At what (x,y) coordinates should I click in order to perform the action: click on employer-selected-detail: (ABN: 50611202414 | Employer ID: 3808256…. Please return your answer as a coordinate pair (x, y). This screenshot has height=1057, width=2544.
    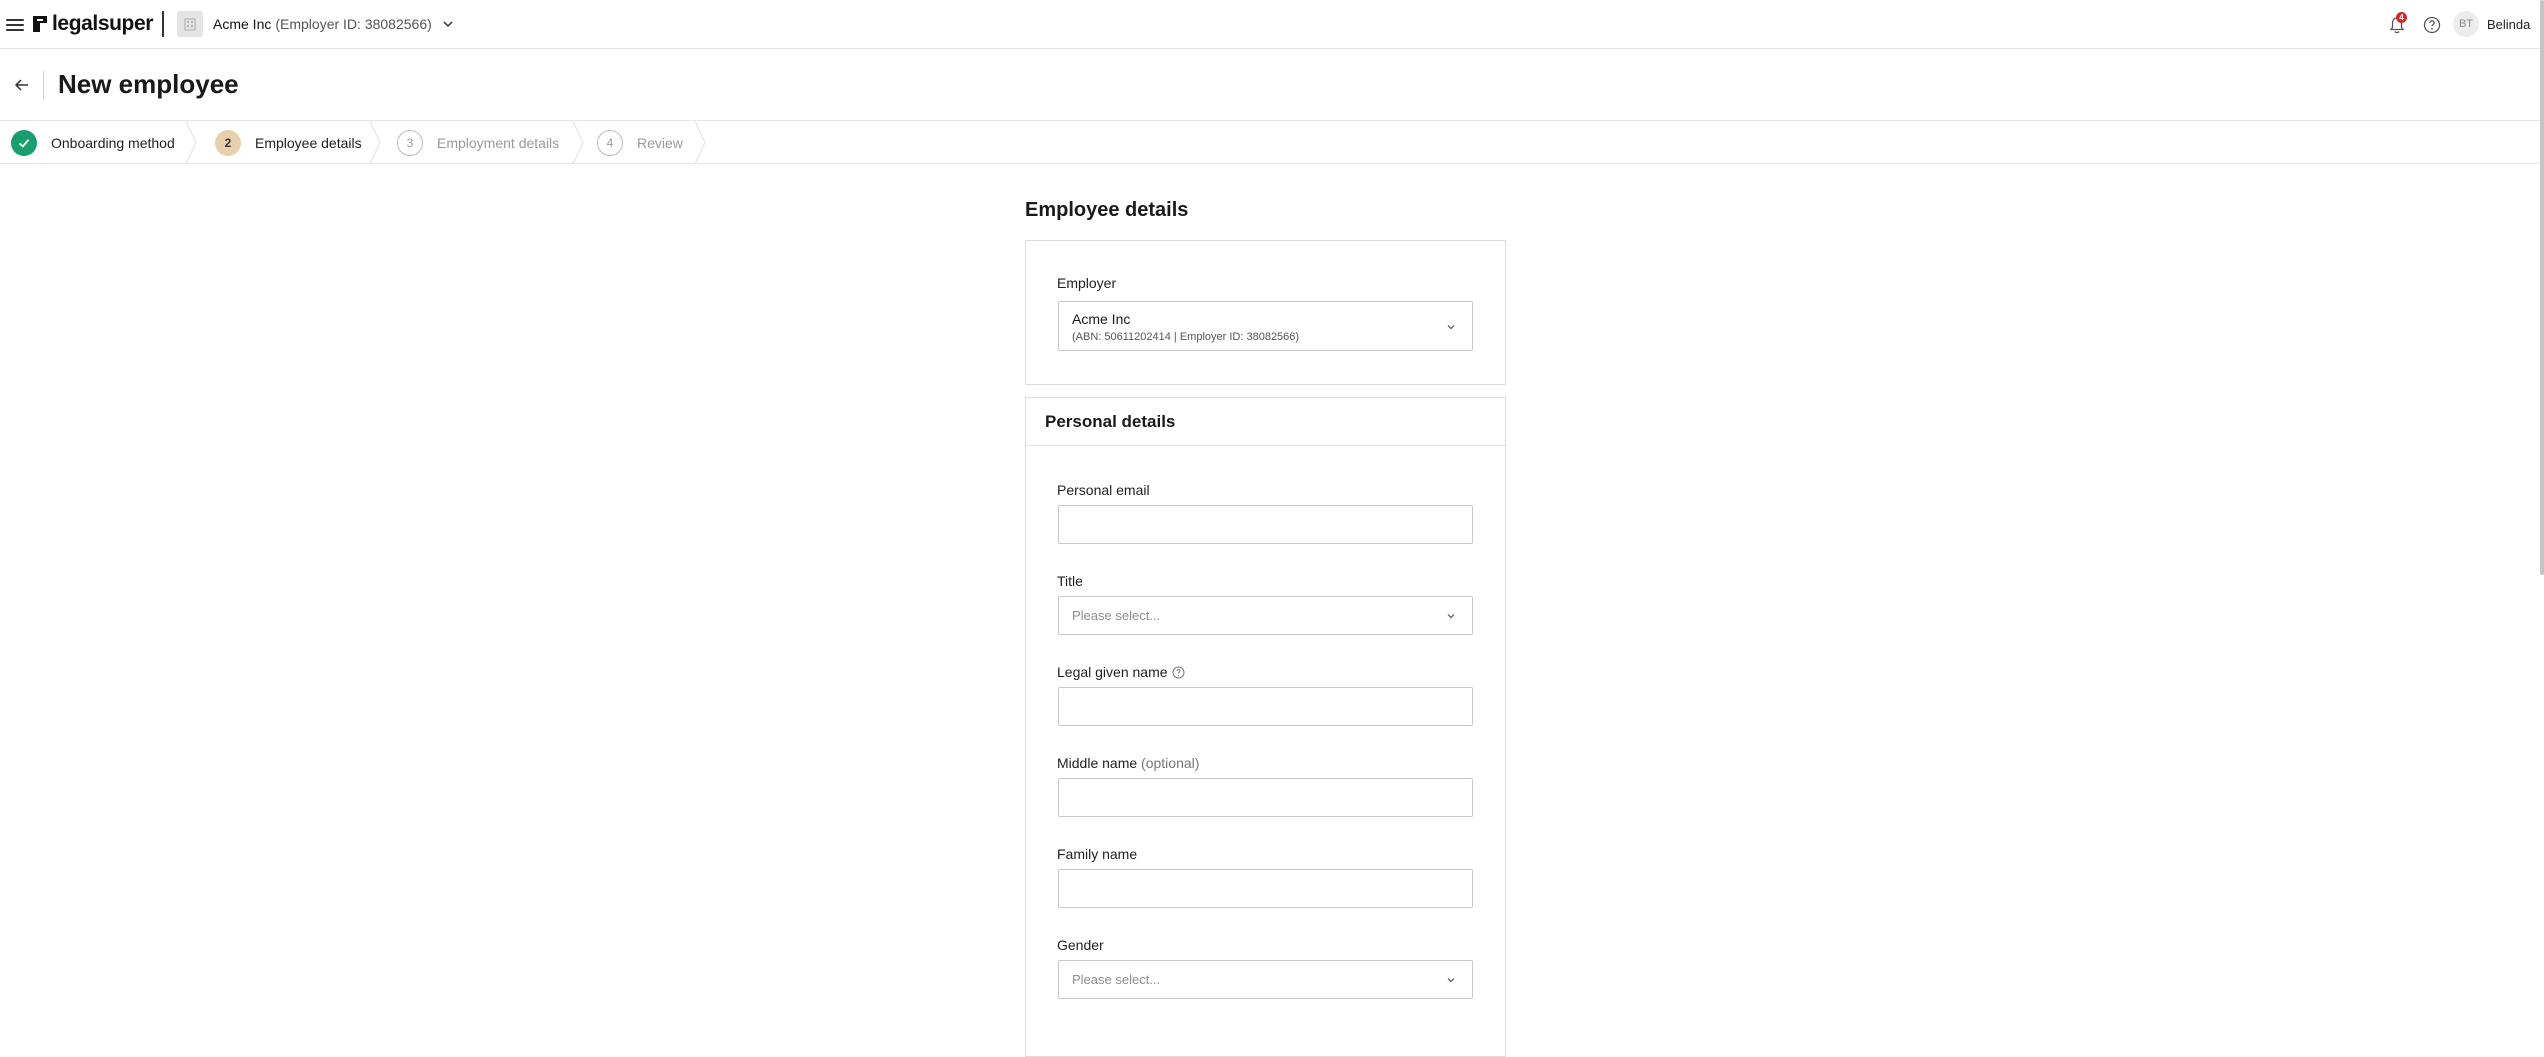
    Looking at the image, I should click on (1186, 337).